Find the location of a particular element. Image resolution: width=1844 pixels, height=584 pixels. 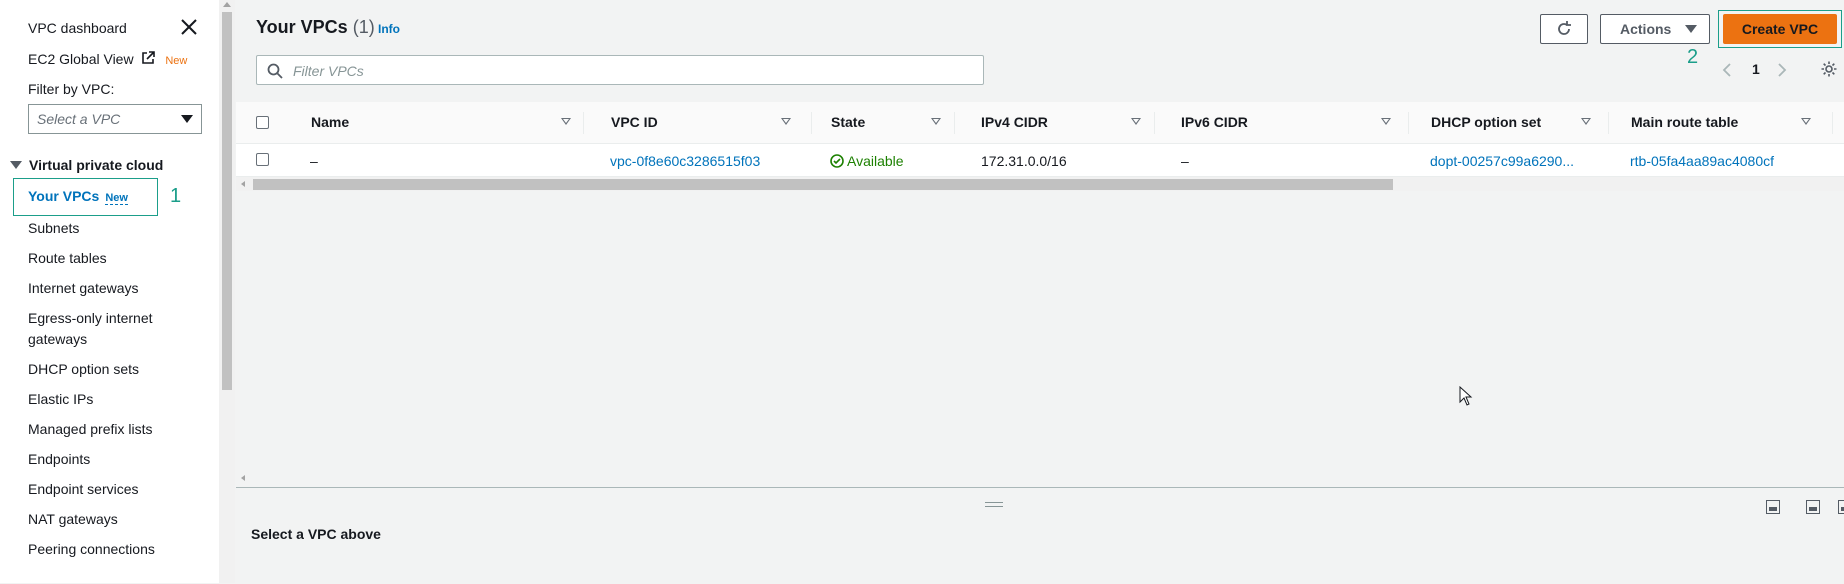

column-header-ipv6-cidr: IPv6 CIDR is located at coordinates (1214, 122).